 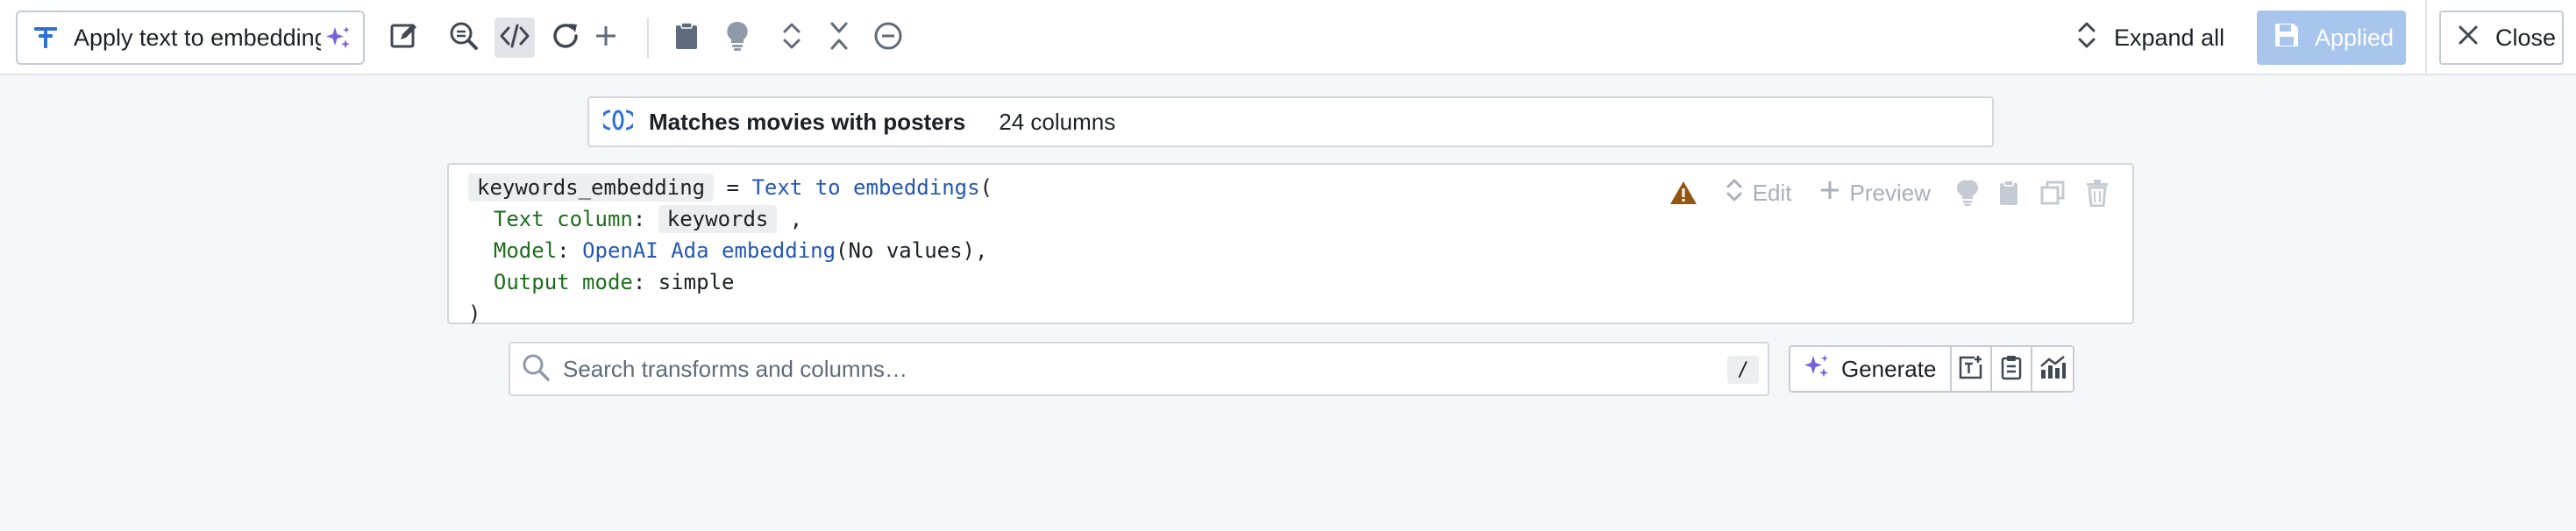 What do you see at coordinates (696, 282) in the screenshot?
I see `output-mode-value: simple` at bounding box center [696, 282].